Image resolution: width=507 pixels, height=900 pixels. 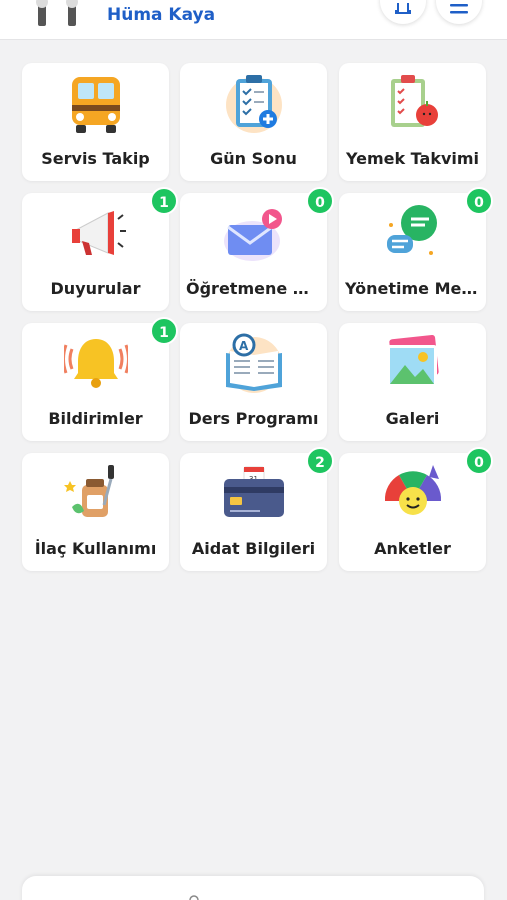 What do you see at coordinates (414, 101) in the screenshot?
I see `meal-clipboard-apple-icon` at bounding box center [414, 101].